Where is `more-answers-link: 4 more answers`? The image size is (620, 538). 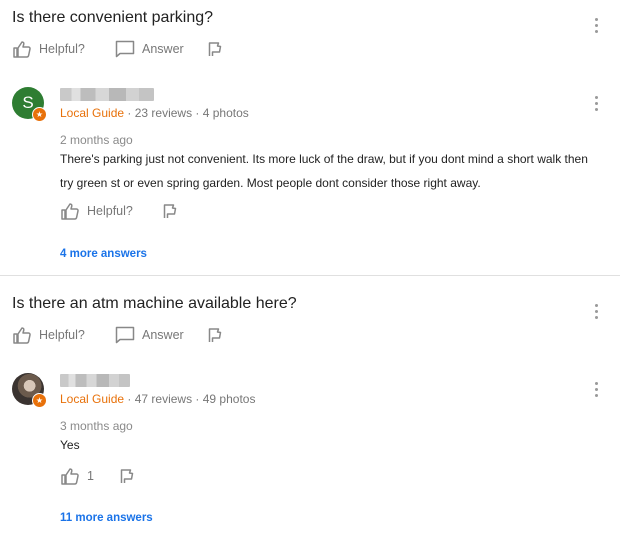
more-answers-link: 4 more answers is located at coordinates (103, 254).